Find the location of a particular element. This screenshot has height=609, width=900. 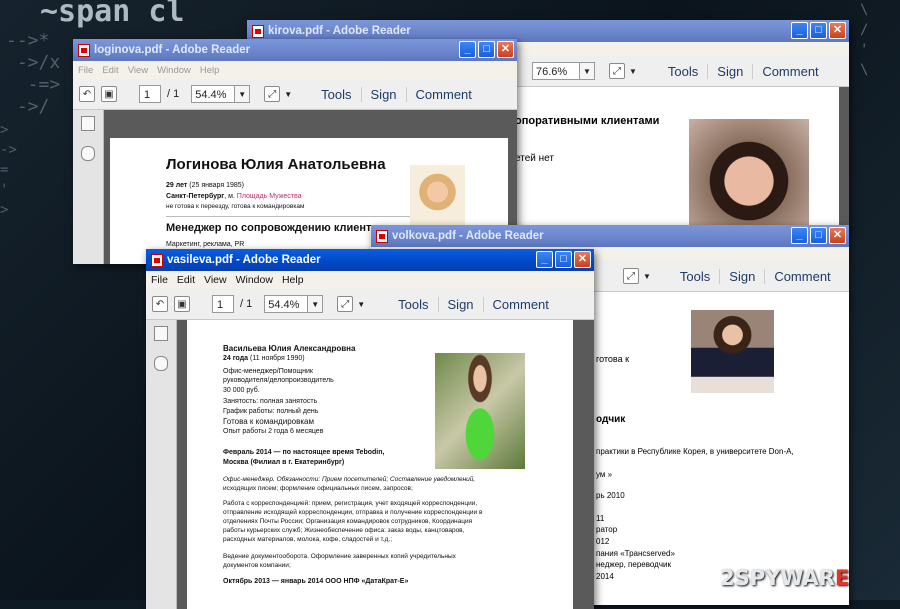

background-code: > -> = ' > is located at coordinates (8, 170).